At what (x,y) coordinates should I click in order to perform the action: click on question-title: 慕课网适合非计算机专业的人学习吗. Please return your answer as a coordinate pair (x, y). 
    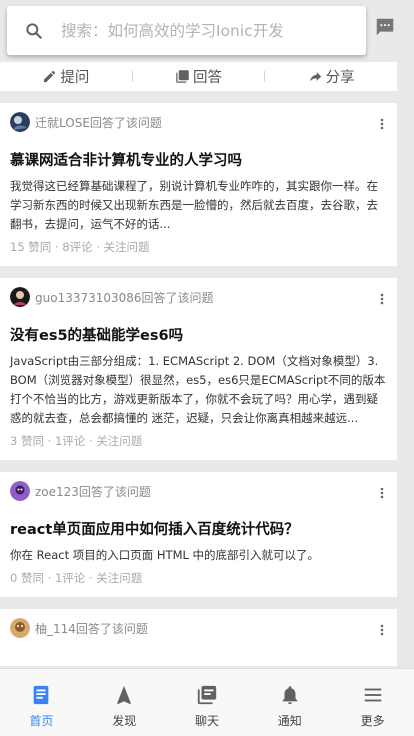
    Looking at the image, I should click on (198, 161).